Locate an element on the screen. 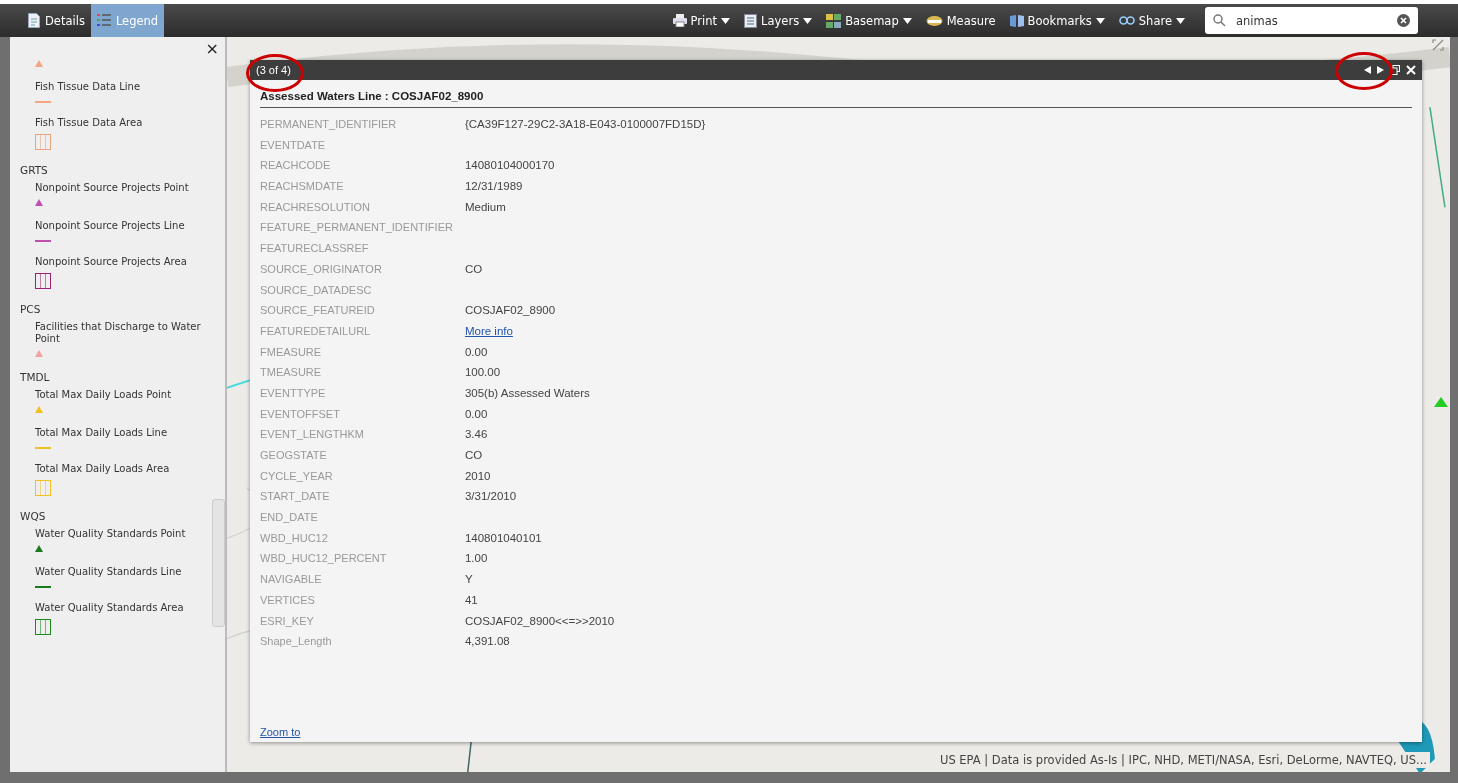  field-name: ESRI_KEY is located at coordinates (287, 621).